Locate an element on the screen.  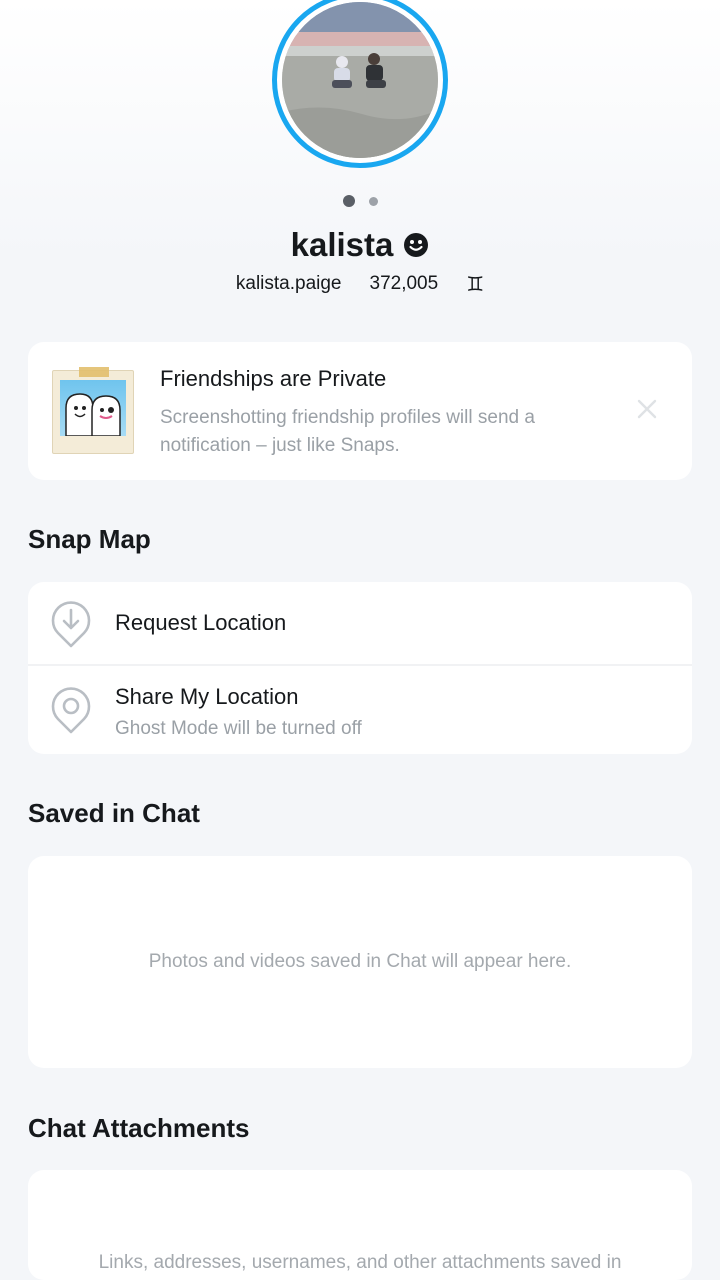
chat-attachments-section-title: Chat Attachments is located at coordinates (139, 1128).